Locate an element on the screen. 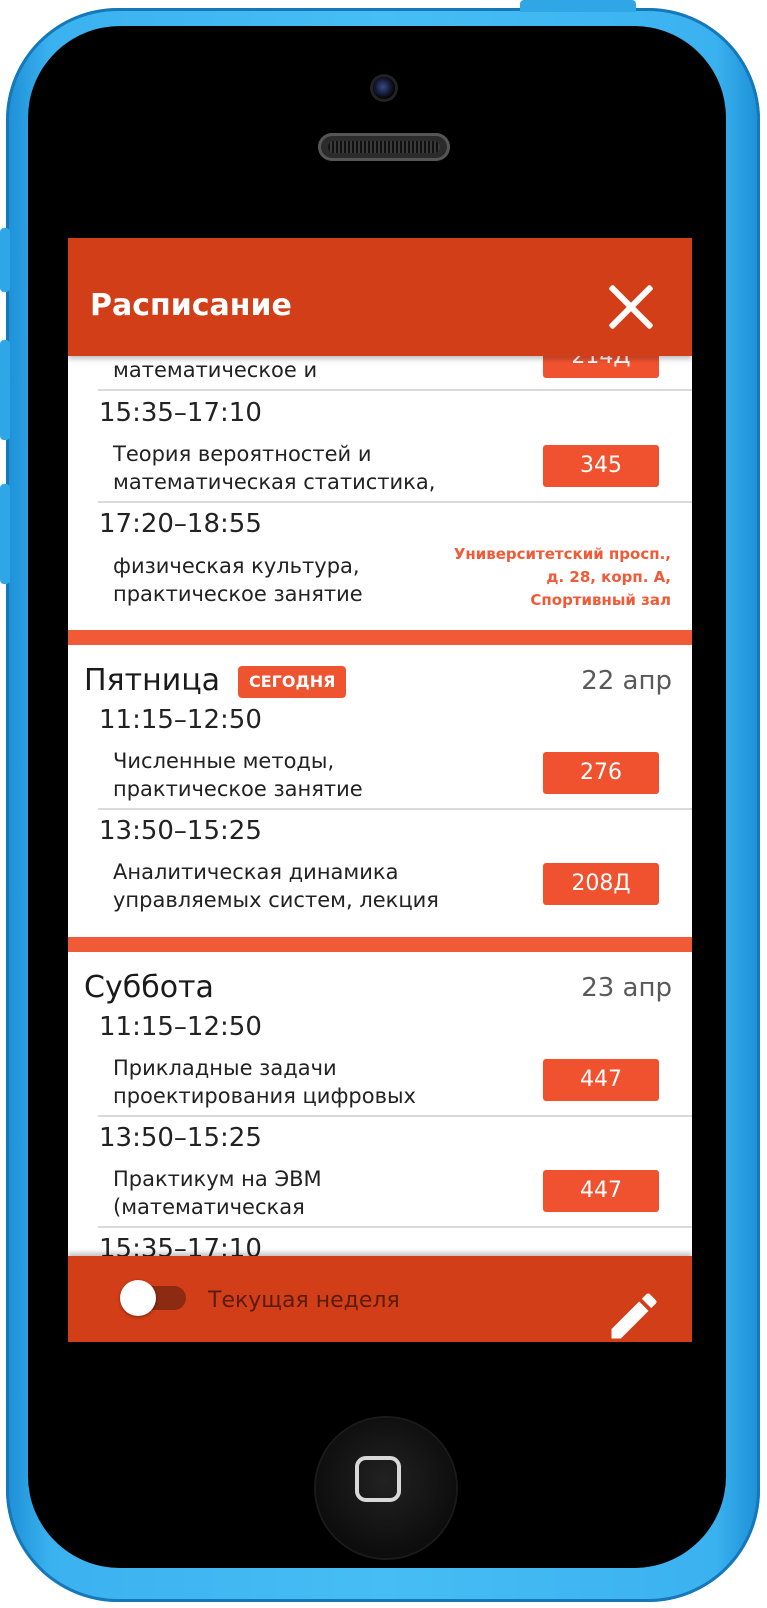 This screenshot has height=1608, width=767. bottom-bar: Текущая неделя is located at coordinates (380, 1299).